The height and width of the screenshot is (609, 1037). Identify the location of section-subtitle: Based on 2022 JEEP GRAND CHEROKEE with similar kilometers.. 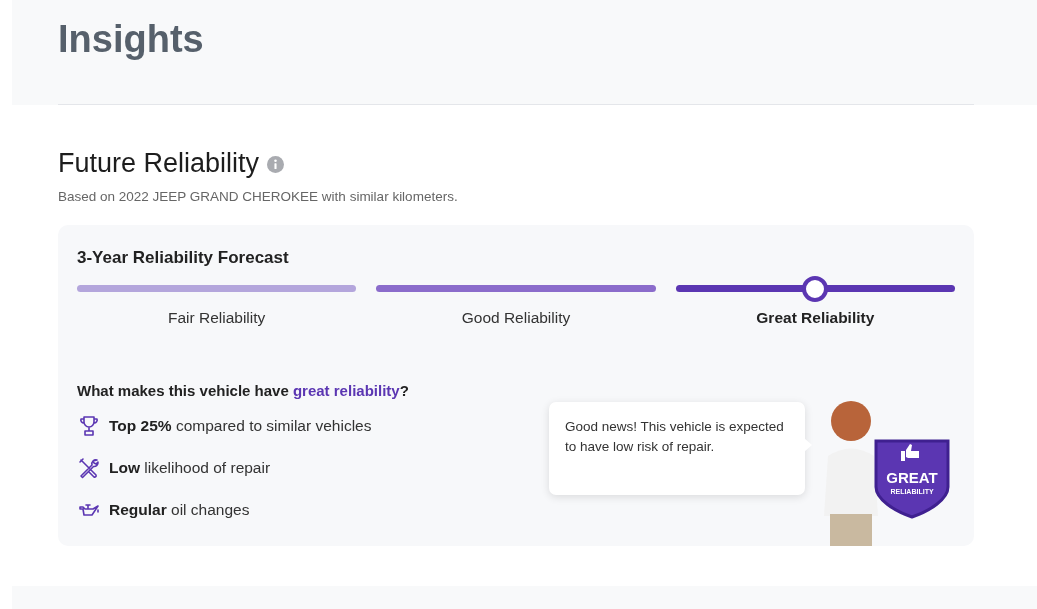
(258, 197).